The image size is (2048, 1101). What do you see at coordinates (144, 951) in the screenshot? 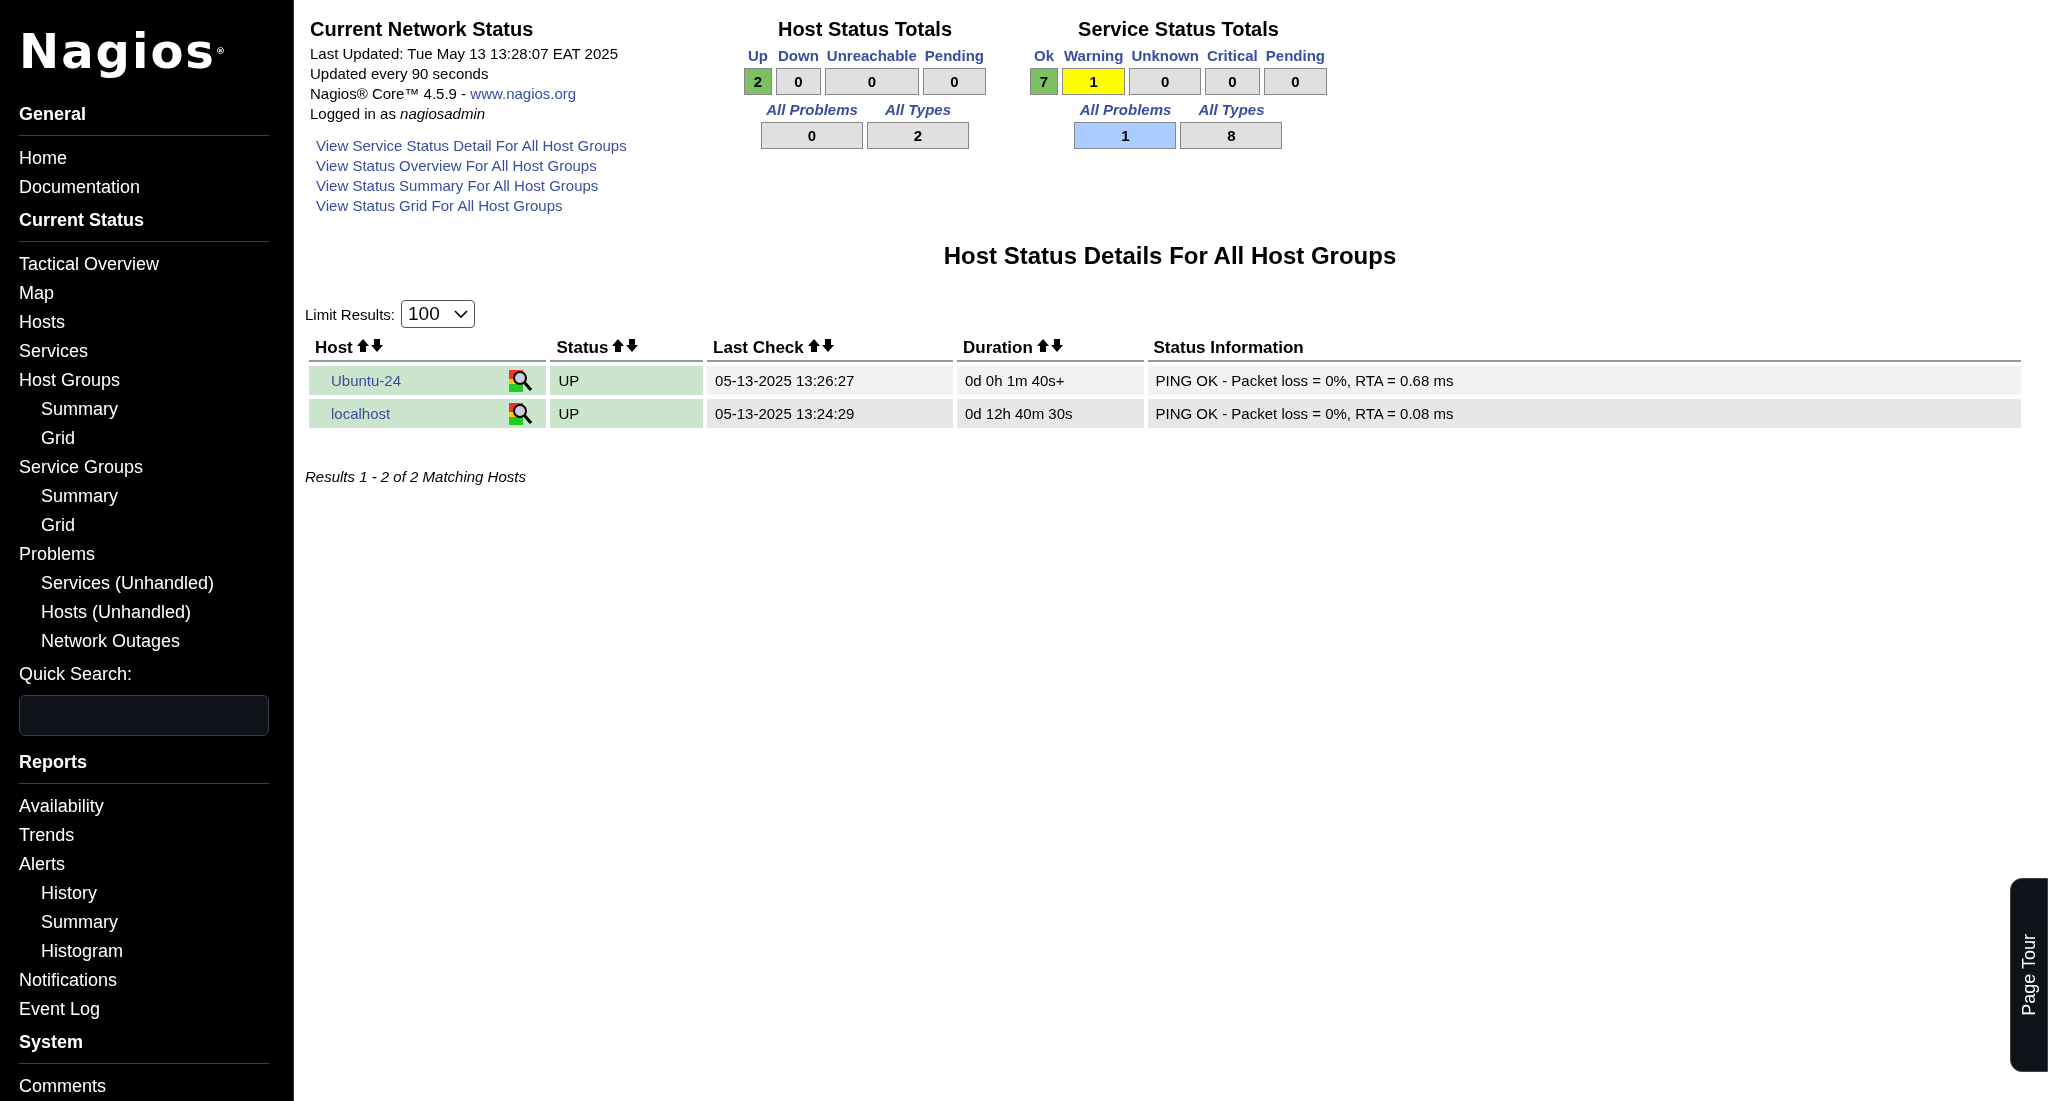
I see `nav-link: Histogram` at bounding box center [144, 951].